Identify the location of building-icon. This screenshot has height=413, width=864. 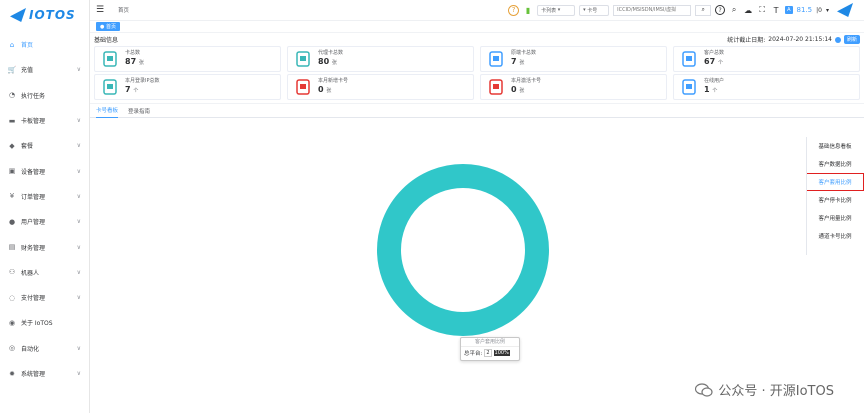
(689, 59).